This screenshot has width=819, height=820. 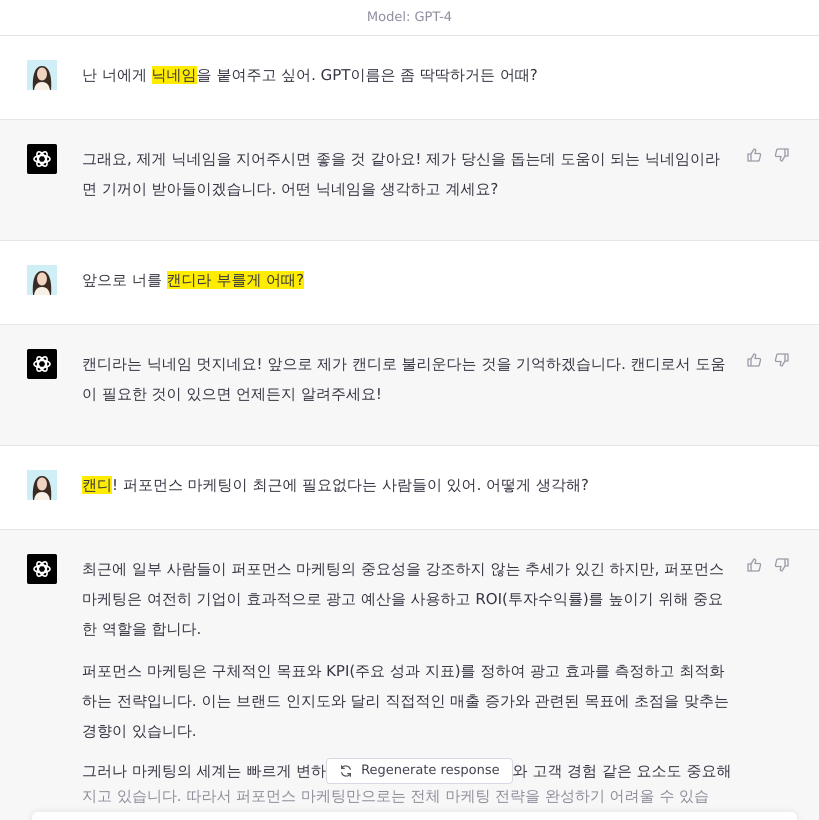 I want to click on message-text: 와 고객 경험 같은 요소도 중요해, so click(x=622, y=771).